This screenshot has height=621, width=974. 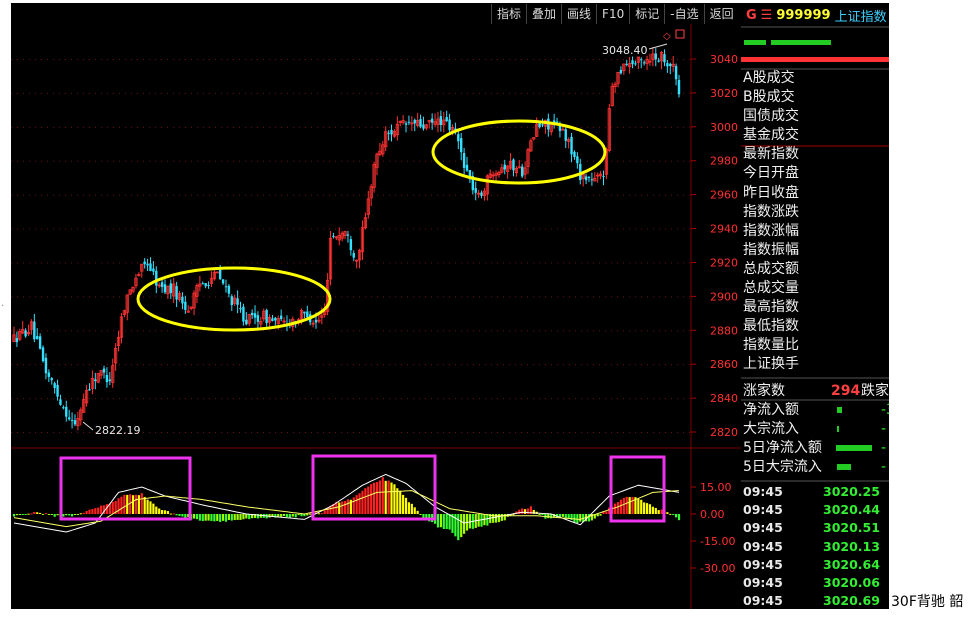 What do you see at coordinates (646, 14) in the screenshot?
I see `toolbar-button-4: 标记` at bounding box center [646, 14].